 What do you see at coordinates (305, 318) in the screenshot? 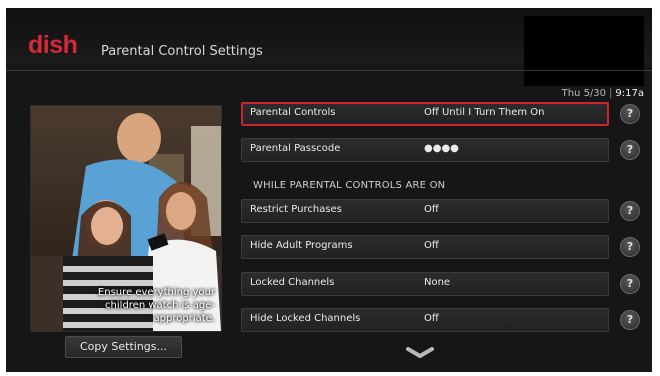
I see `setting-label: Hide Locked Channels` at bounding box center [305, 318].